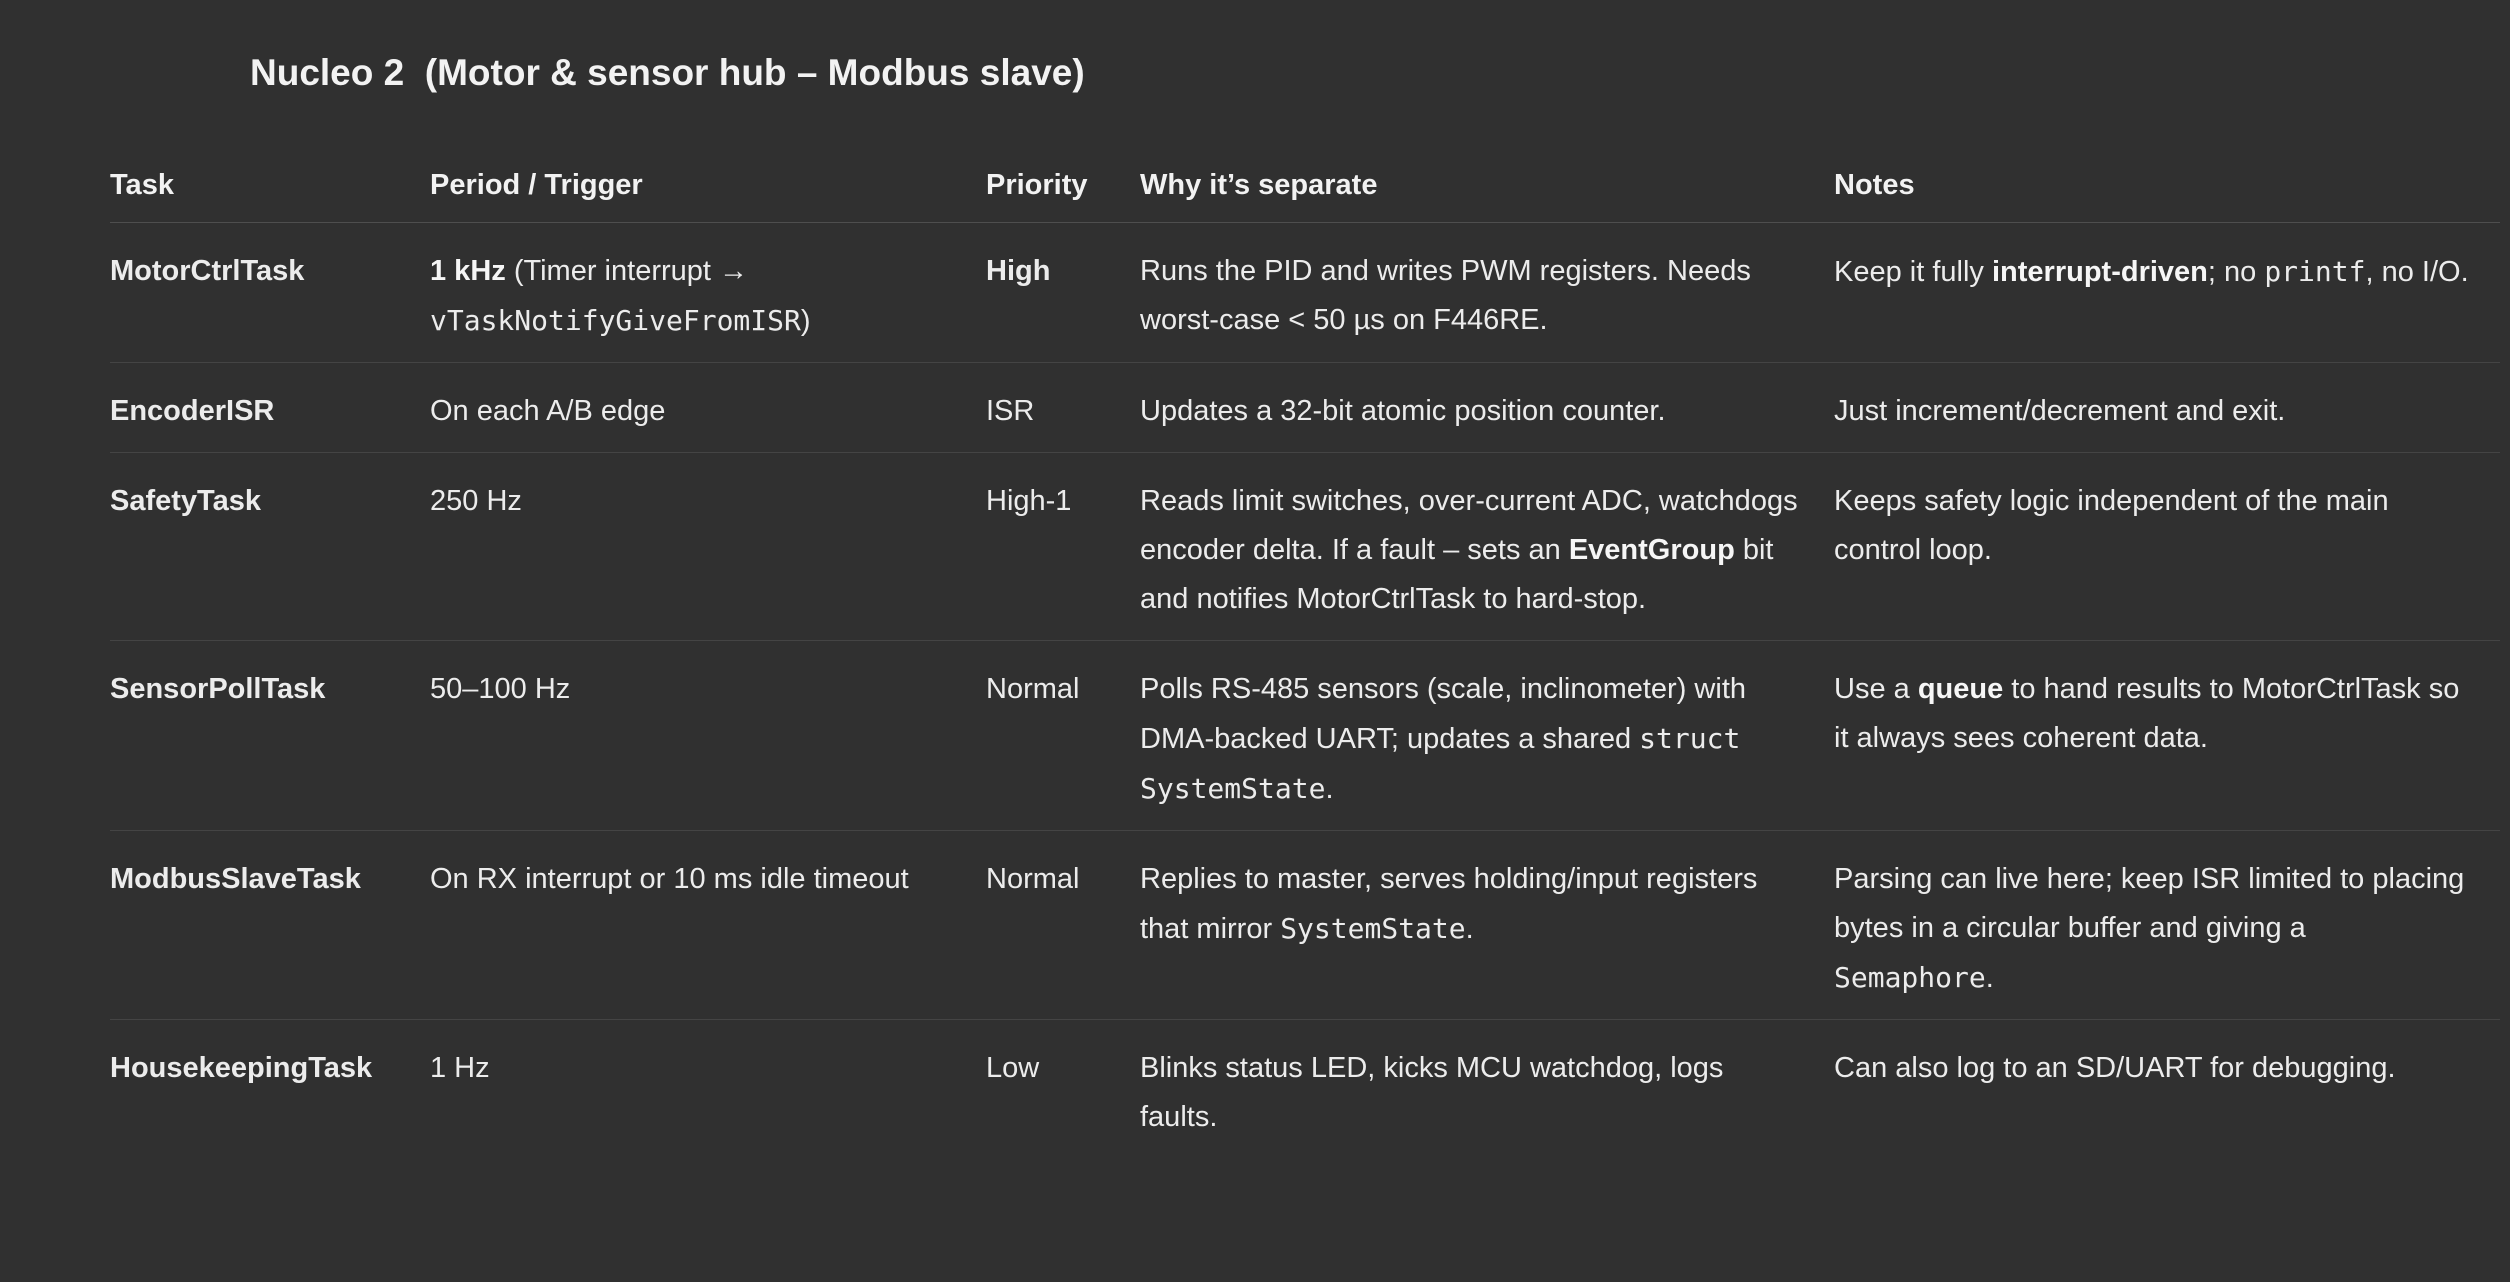 The width and height of the screenshot is (2510, 1282). What do you see at coordinates (270, 735) in the screenshot?
I see `task-name-cell: SensorPollTask` at bounding box center [270, 735].